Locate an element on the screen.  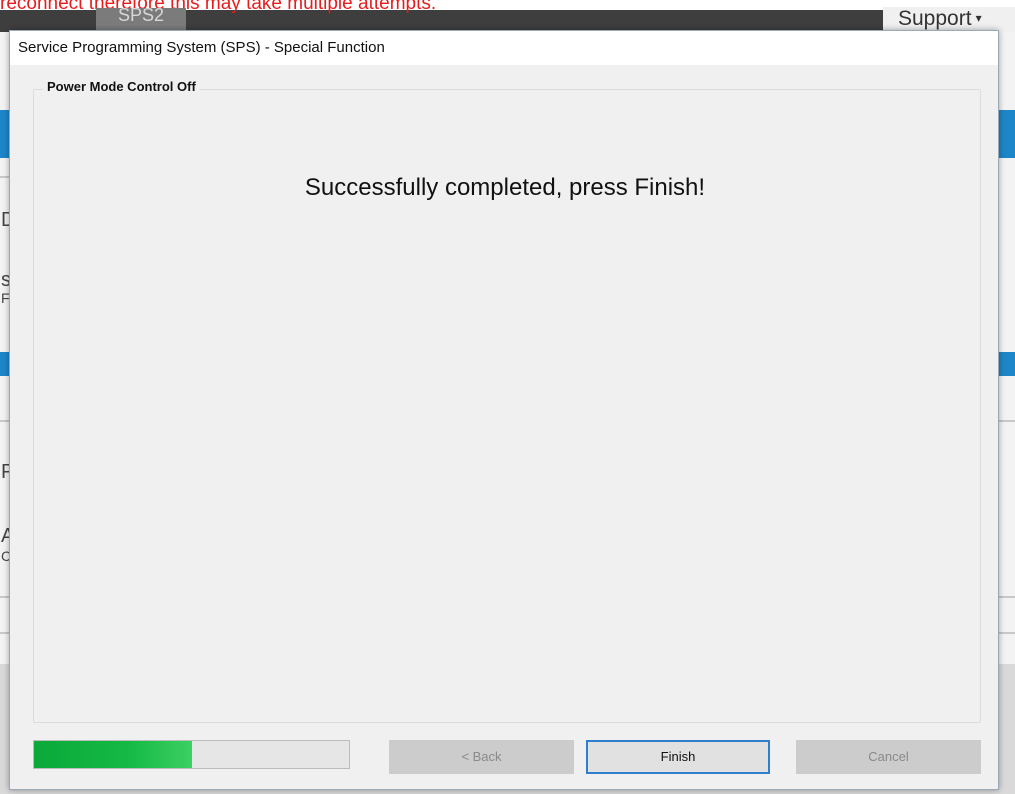
progress-bar is located at coordinates (191, 754).